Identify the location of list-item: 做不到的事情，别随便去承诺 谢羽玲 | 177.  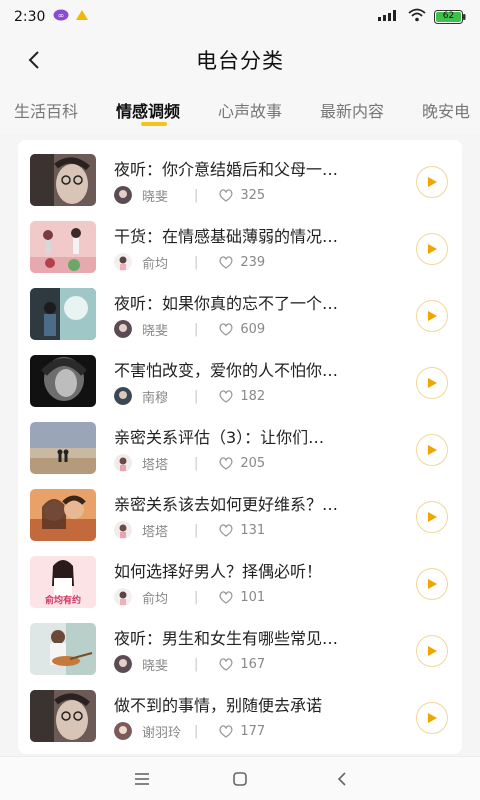
(240, 723).